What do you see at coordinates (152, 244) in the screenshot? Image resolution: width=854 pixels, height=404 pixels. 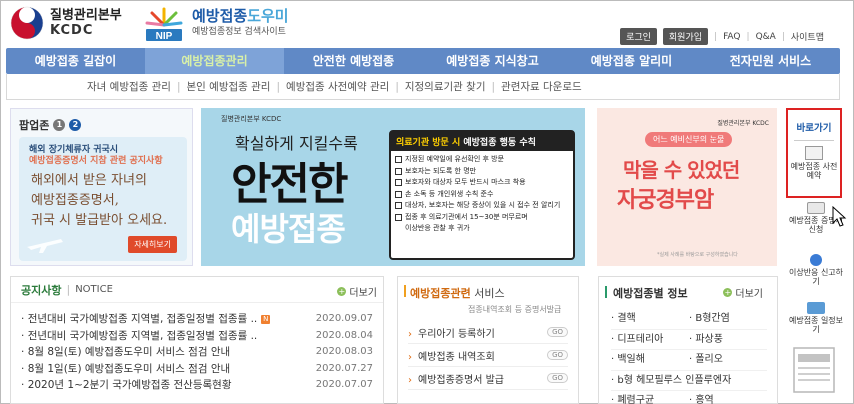 I see `popup-detail-button: 자세히보기` at bounding box center [152, 244].